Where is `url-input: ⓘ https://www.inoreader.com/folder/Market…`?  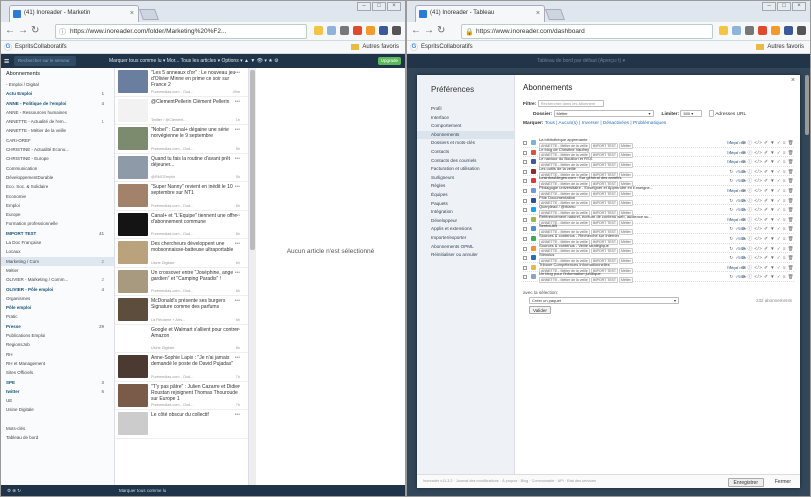 url-input: ⓘ https://www.inoreader.com/folder/Market… is located at coordinates (181, 31).